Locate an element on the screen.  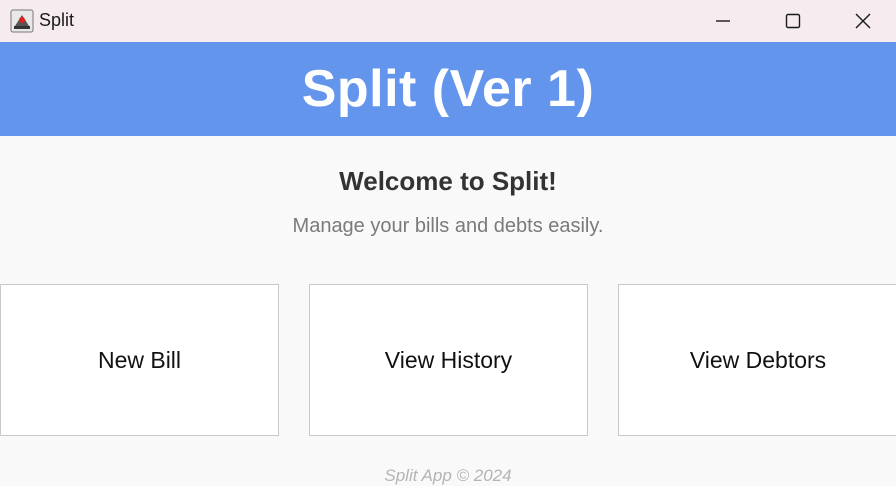
app-title: Split (Ver 1) is located at coordinates (448, 89).